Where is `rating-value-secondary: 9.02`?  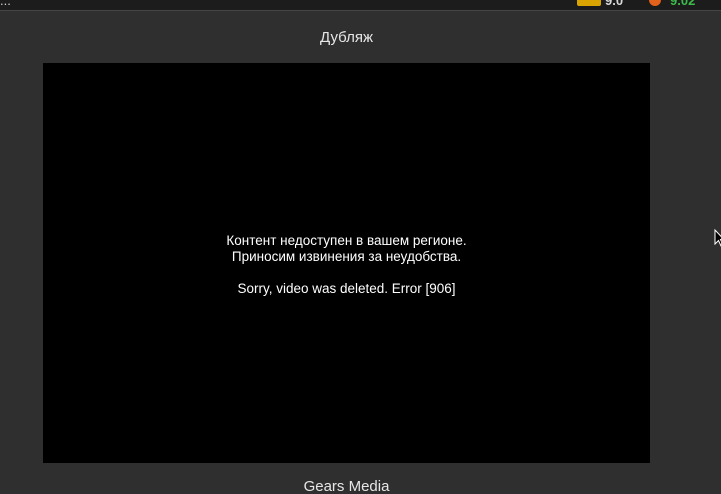
rating-value-secondary: 9.02 is located at coordinates (683, 4).